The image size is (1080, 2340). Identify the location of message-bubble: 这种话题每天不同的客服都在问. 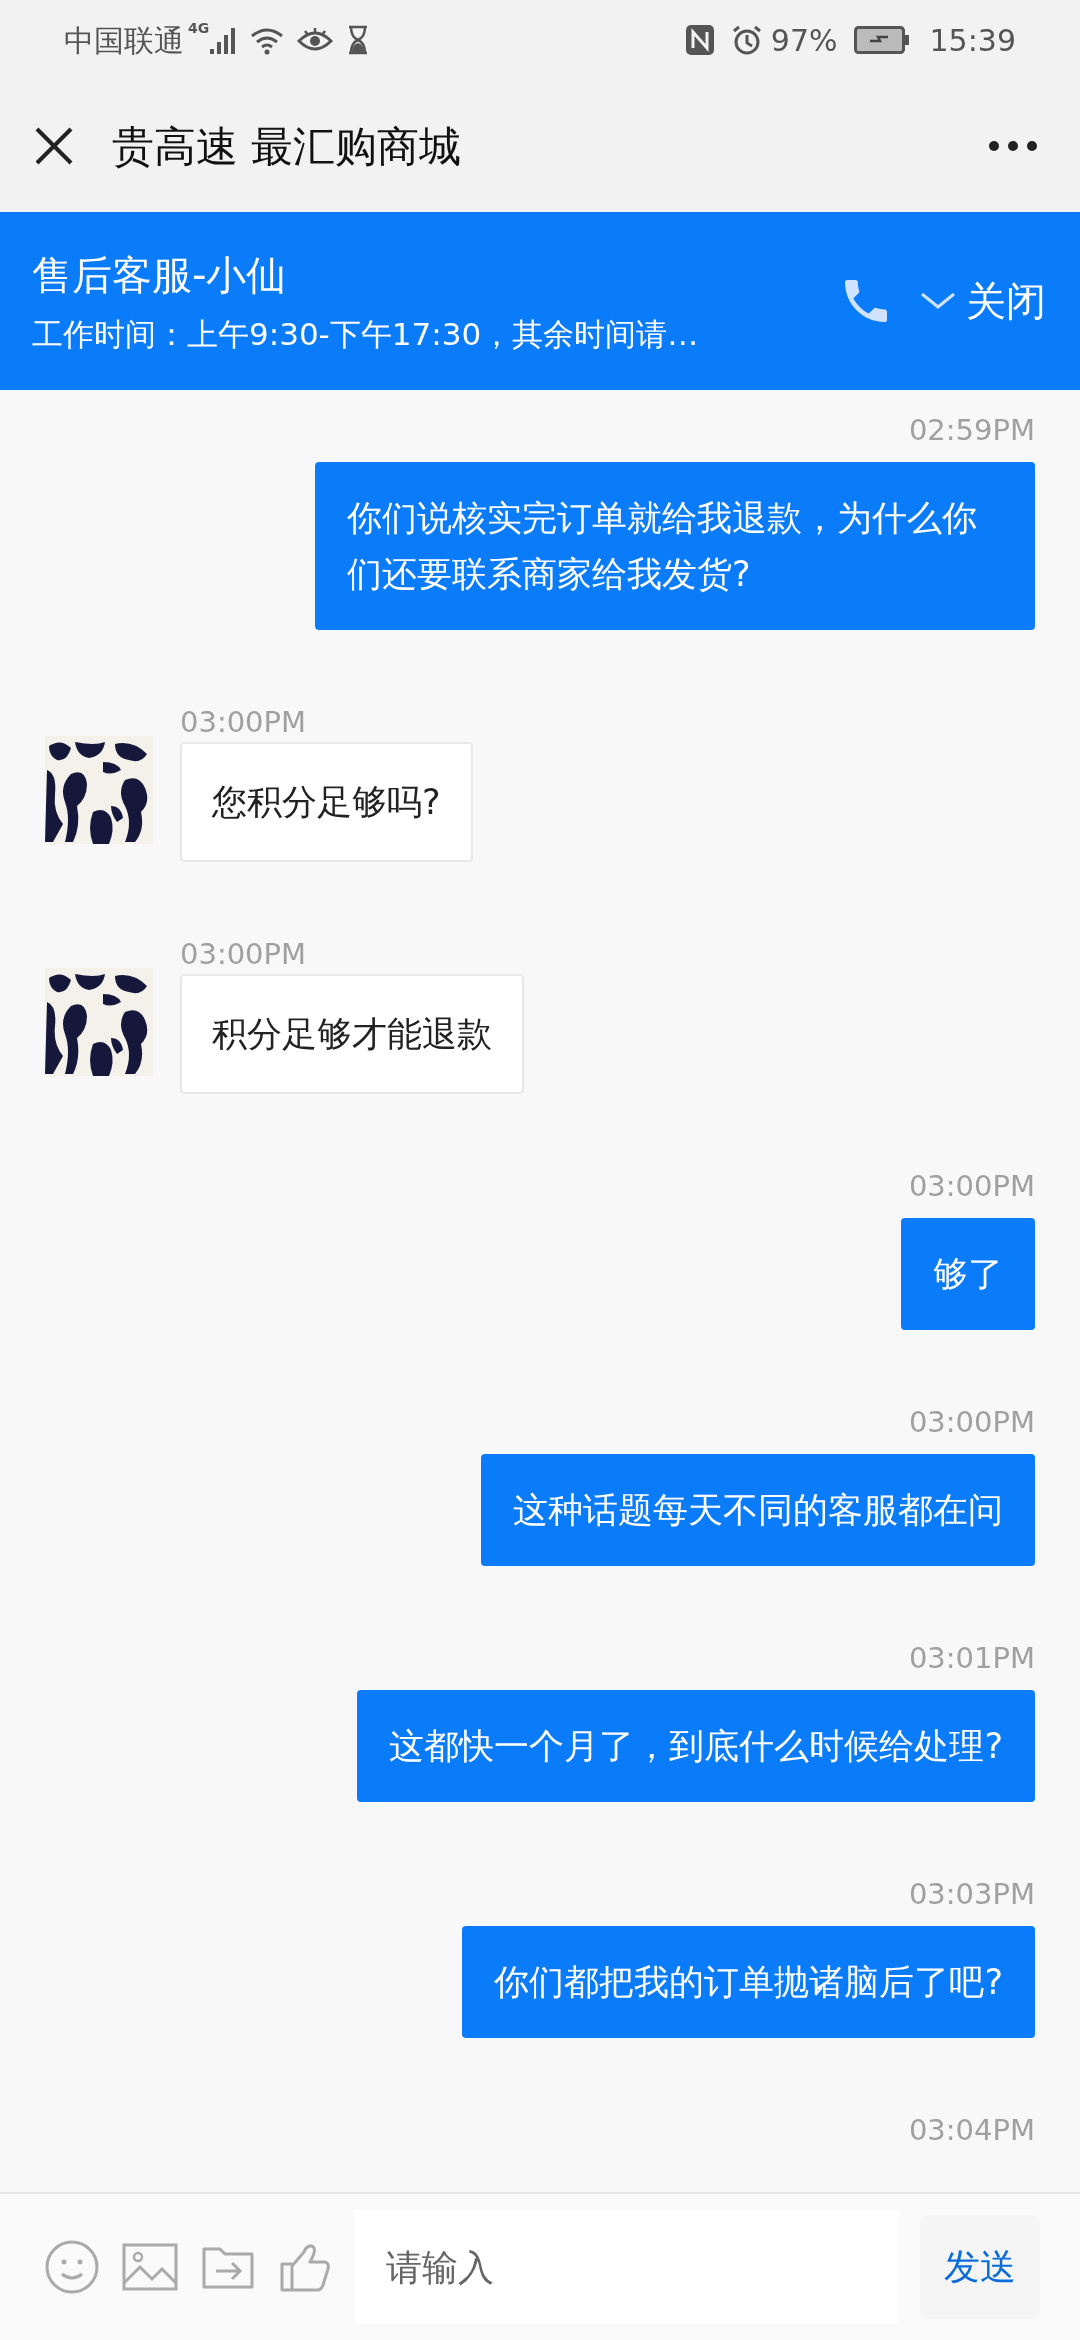
(758, 1510).